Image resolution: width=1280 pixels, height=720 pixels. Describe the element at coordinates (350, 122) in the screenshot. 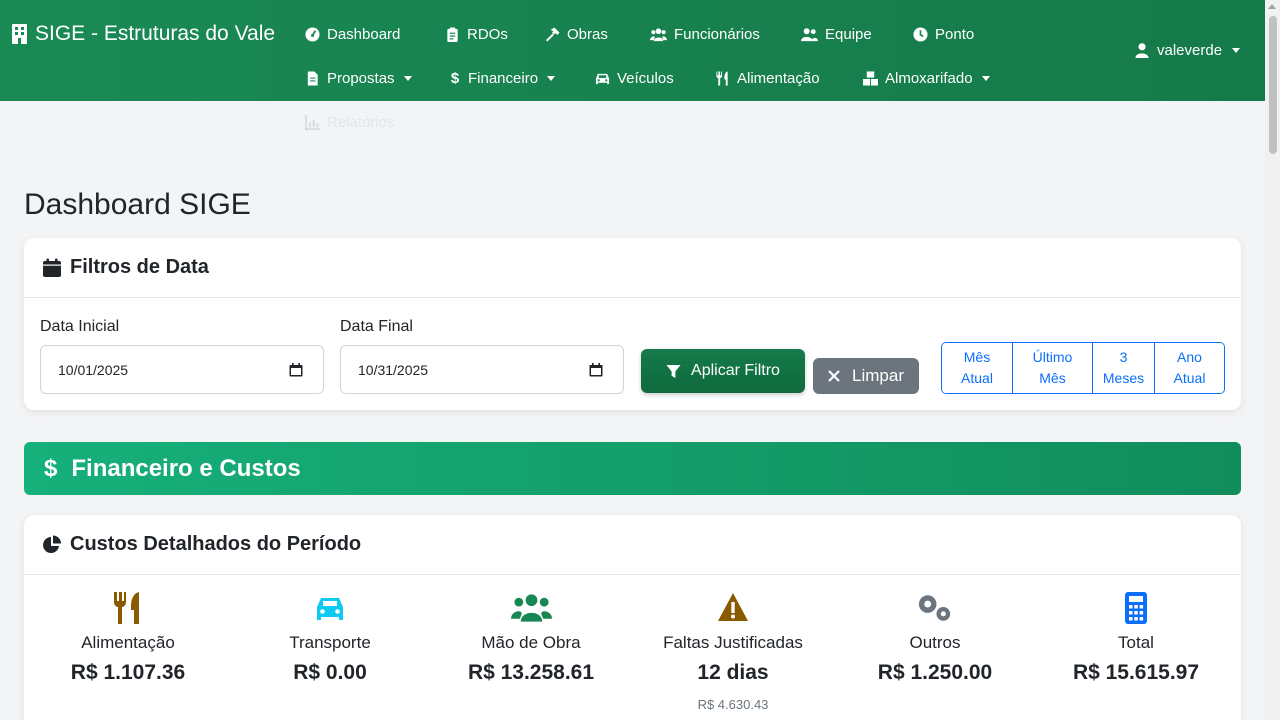

I see `nav-relatorios: Relatórios` at that location.